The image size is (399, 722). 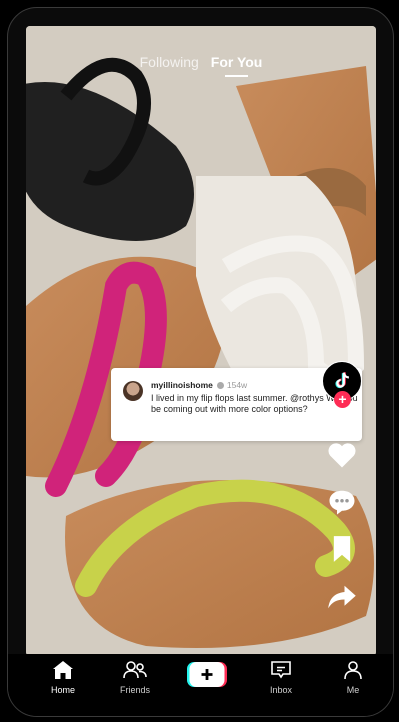 I want to click on like-button, so click(x=342, y=455).